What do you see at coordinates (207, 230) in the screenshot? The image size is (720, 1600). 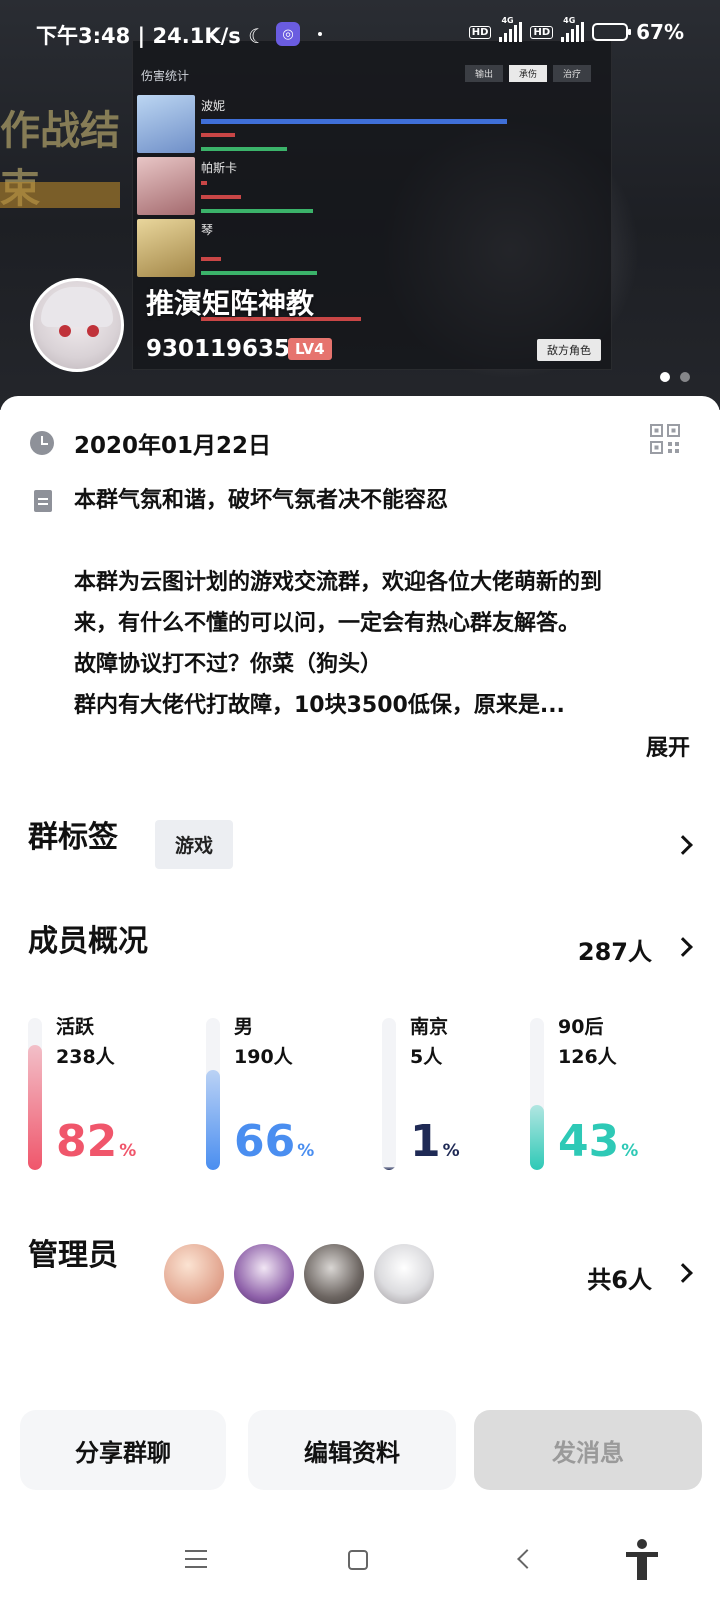 I see `player-name: 琴` at bounding box center [207, 230].